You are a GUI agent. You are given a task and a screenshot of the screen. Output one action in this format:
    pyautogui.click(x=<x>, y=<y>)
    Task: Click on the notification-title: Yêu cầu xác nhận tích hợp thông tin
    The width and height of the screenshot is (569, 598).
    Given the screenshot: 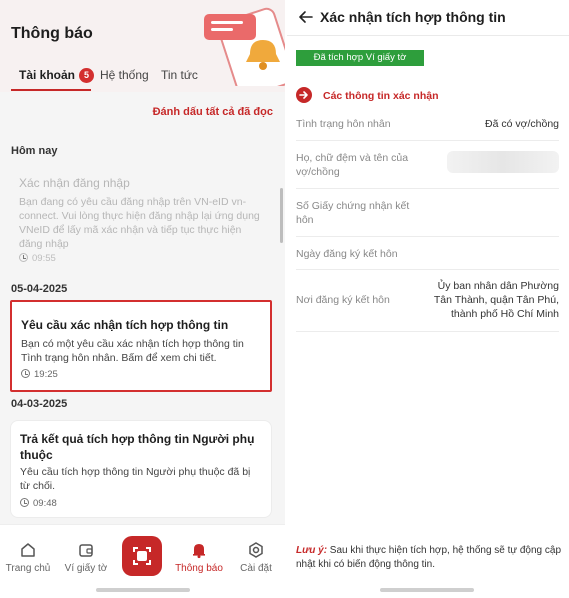 What is the action you would take?
    pyautogui.click(x=125, y=325)
    